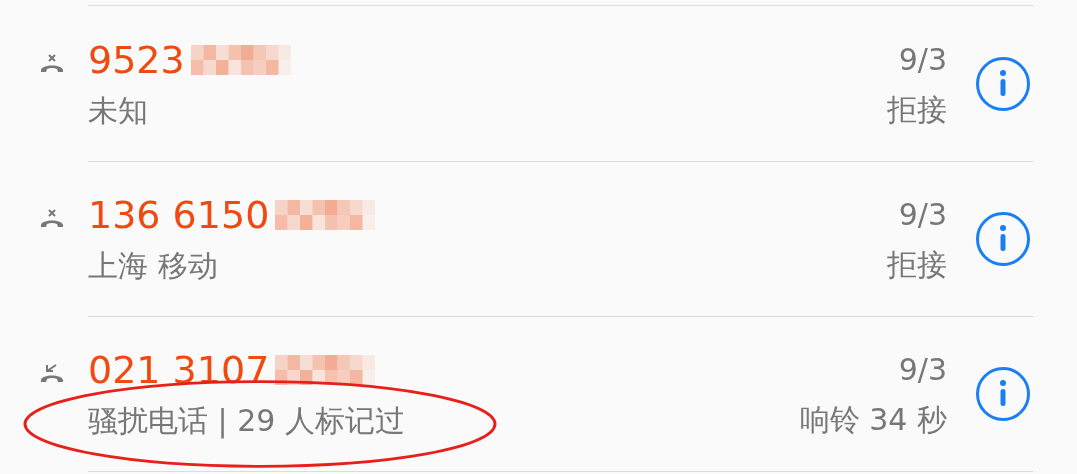 The width and height of the screenshot is (1077, 474). Describe the element at coordinates (246, 420) in the screenshot. I see `caller-info: 骚扰电话 | 29 人标记过` at that location.